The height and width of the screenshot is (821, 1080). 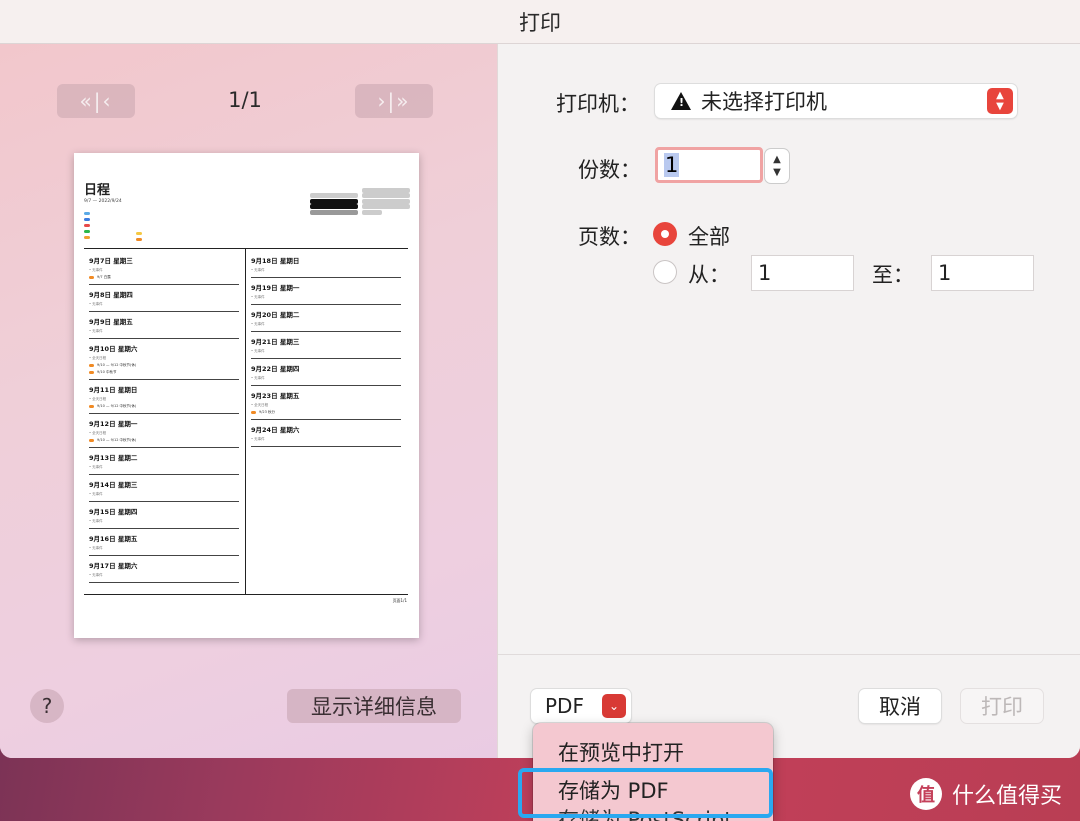 What do you see at coordinates (609, 237) in the screenshot?
I see `pages-label: 页数：` at bounding box center [609, 237].